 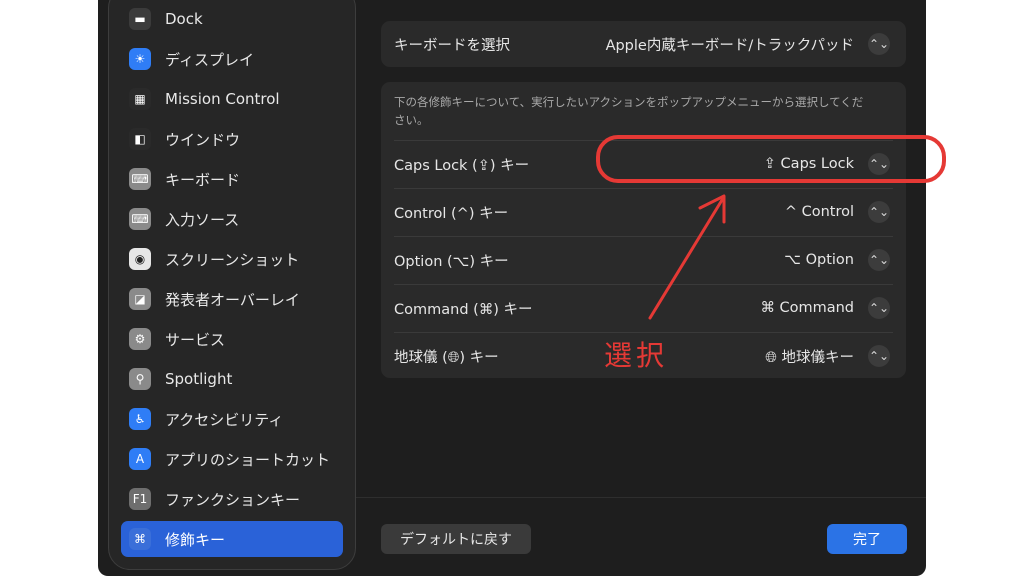 I want to click on annotation-arrow, so click(x=687, y=257).